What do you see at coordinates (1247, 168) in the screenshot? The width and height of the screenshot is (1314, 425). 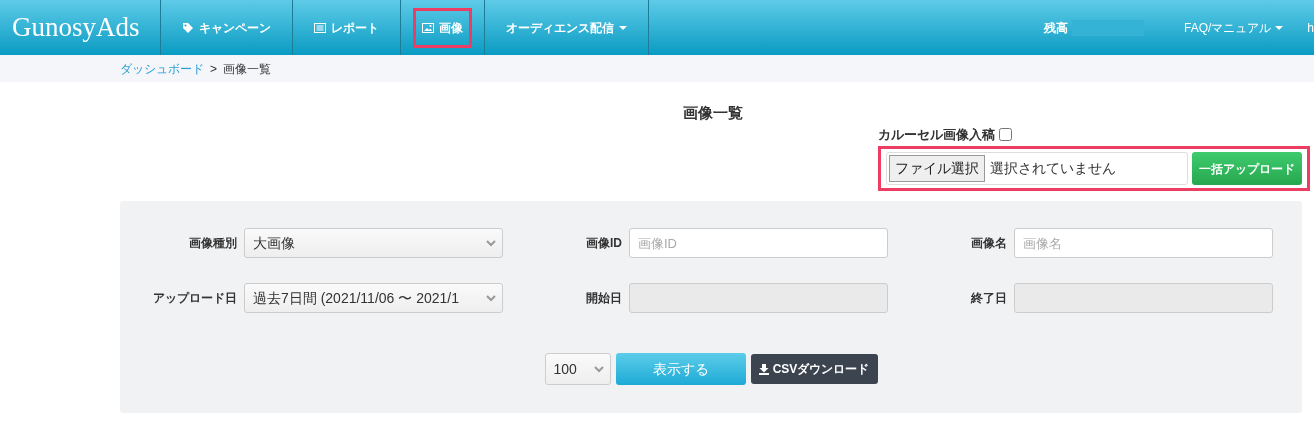 I see `upload-button: 一括アップロード` at bounding box center [1247, 168].